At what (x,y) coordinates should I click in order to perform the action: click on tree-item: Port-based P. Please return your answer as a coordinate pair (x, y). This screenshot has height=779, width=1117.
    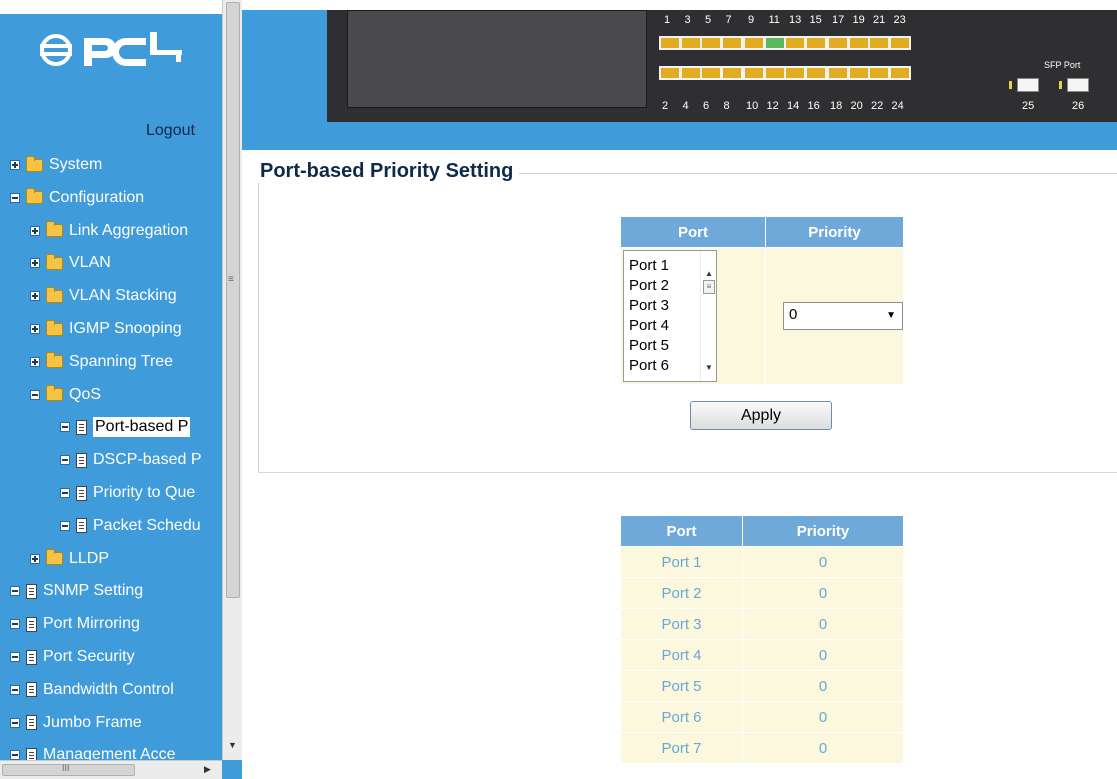
    Looking at the image, I should click on (125, 427).